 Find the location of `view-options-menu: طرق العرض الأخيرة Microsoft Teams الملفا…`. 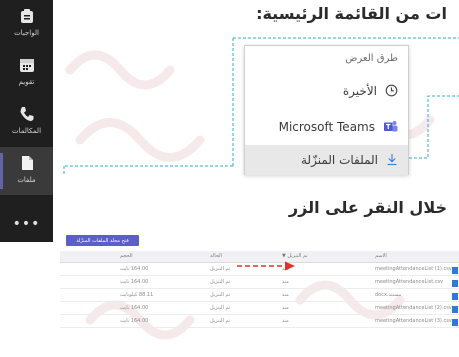

view-options-menu: طرق العرض الأخيرة Microsoft Teams الملفا… is located at coordinates (326, 110).